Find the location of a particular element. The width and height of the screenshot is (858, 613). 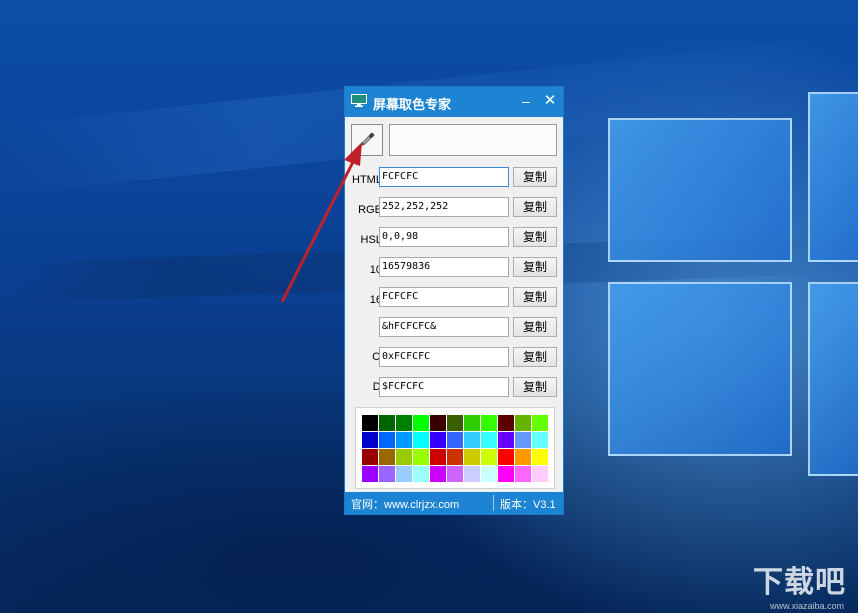

eyedropper-button is located at coordinates (367, 140).